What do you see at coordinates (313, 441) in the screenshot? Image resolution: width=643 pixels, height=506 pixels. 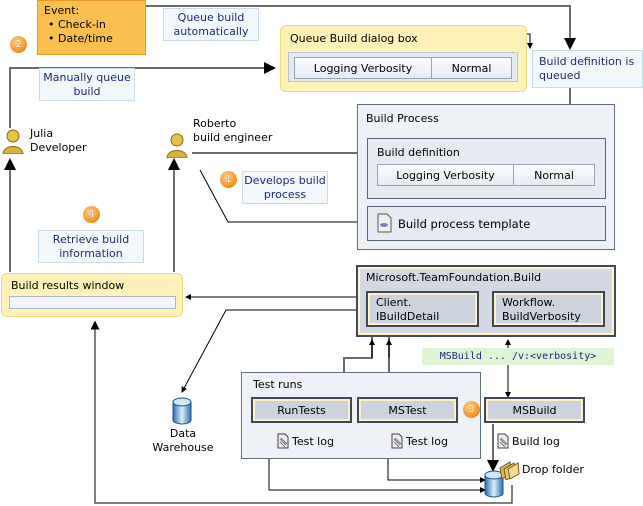 I see `runtests-log-label: Test log` at bounding box center [313, 441].